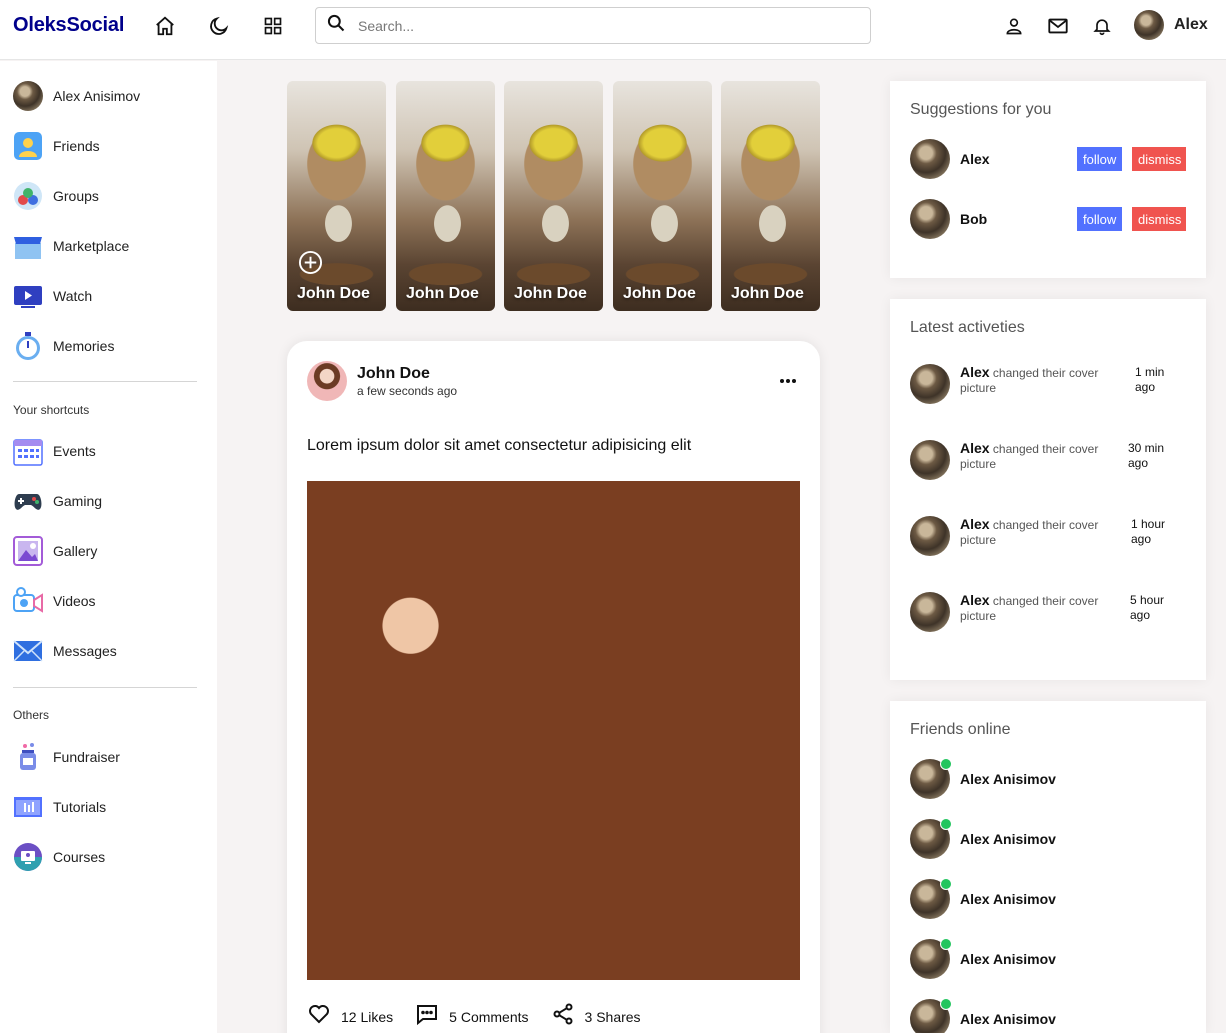  I want to click on more-options-icon, so click(788, 381).